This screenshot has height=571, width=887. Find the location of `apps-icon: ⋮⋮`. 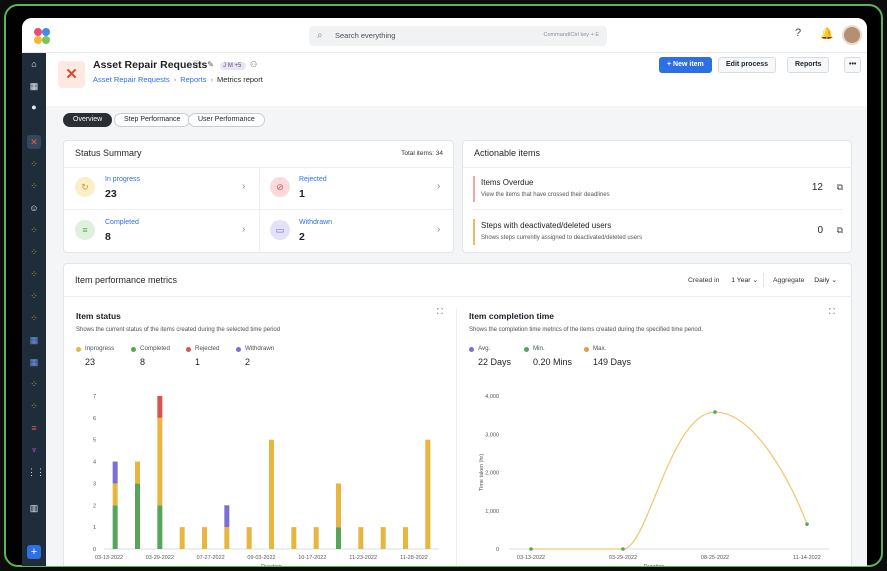

apps-icon: ⋮⋮ is located at coordinates (36, 472).